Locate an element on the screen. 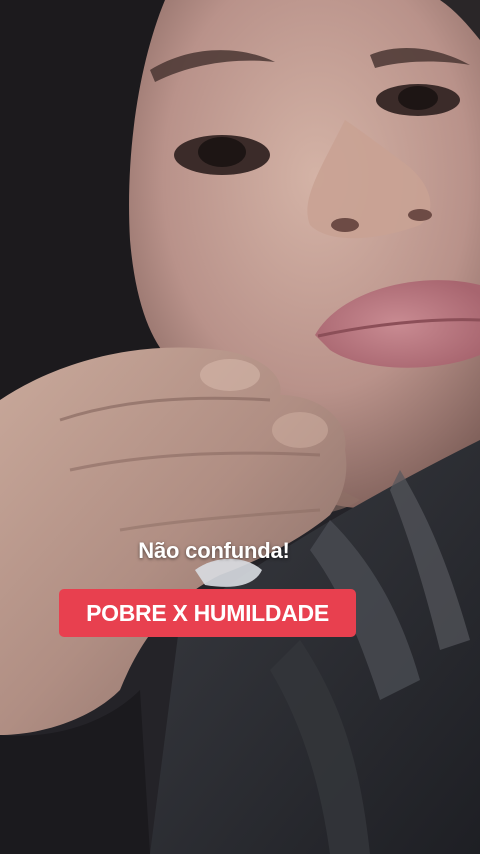 The image size is (480, 854). caption-line-2: POBRE X HUMILDADE is located at coordinates (207, 612).